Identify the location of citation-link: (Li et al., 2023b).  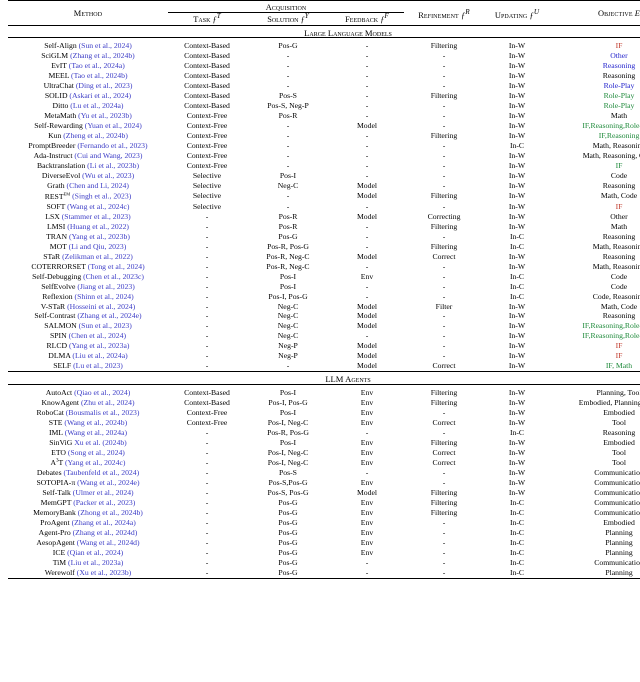
(113, 165).